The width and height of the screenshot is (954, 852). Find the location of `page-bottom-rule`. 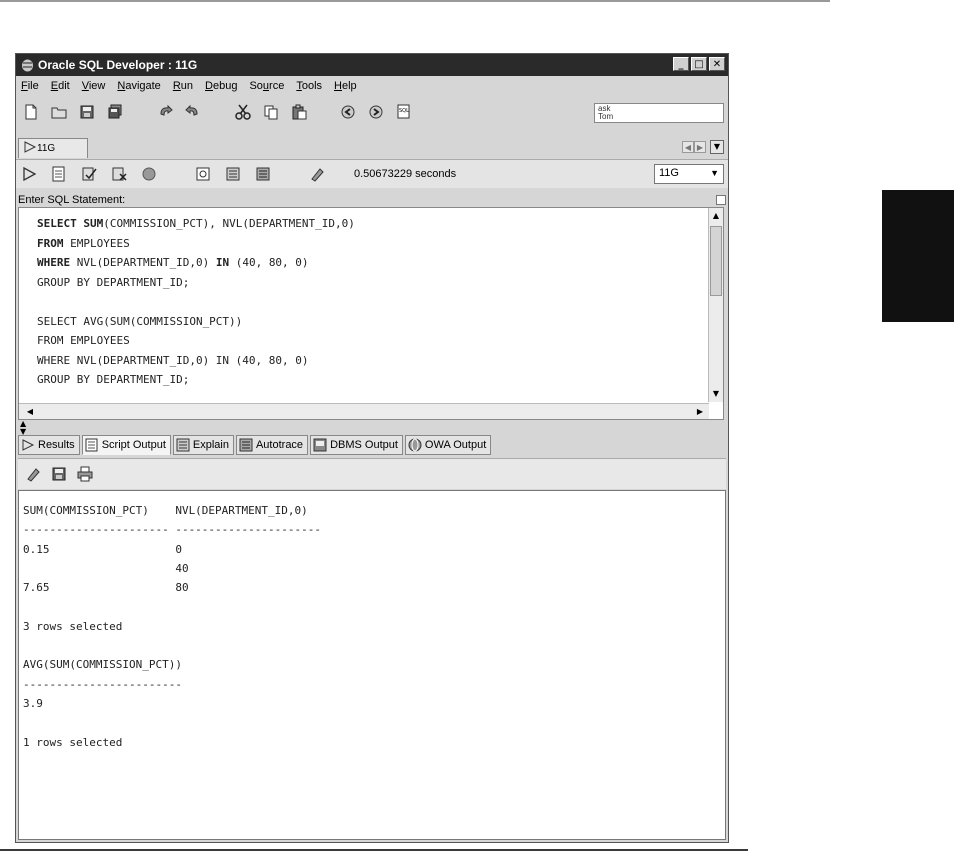

page-bottom-rule is located at coordinates (374, 850).